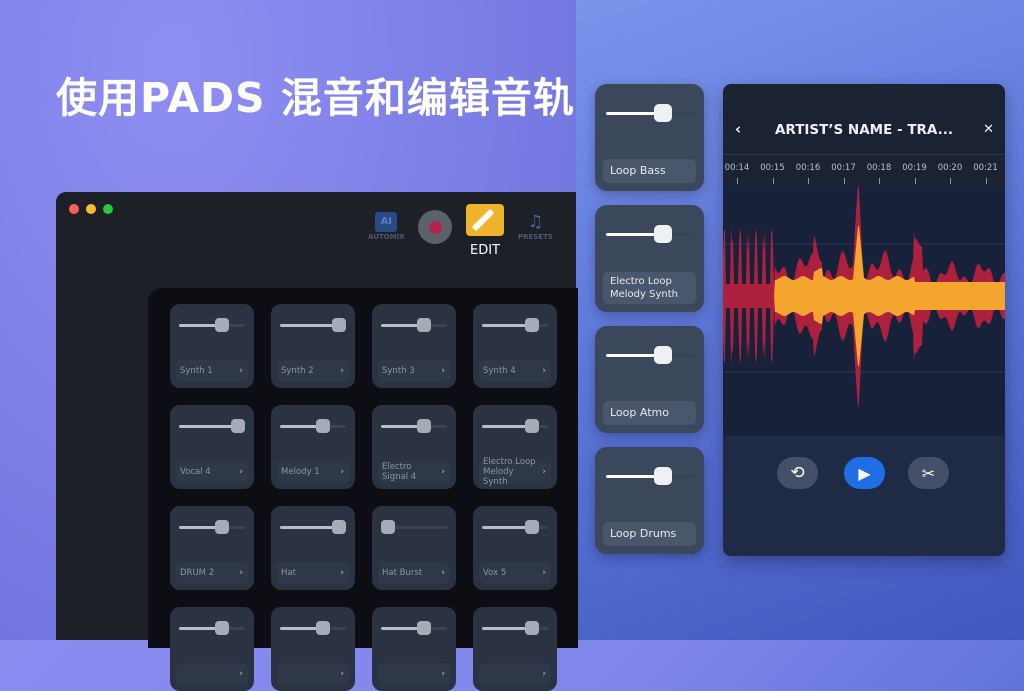  I want to click on timeline: 00:14 00:15 00:16 00:17 00:18 00:19 00:20 00:21, so click(864, 171).